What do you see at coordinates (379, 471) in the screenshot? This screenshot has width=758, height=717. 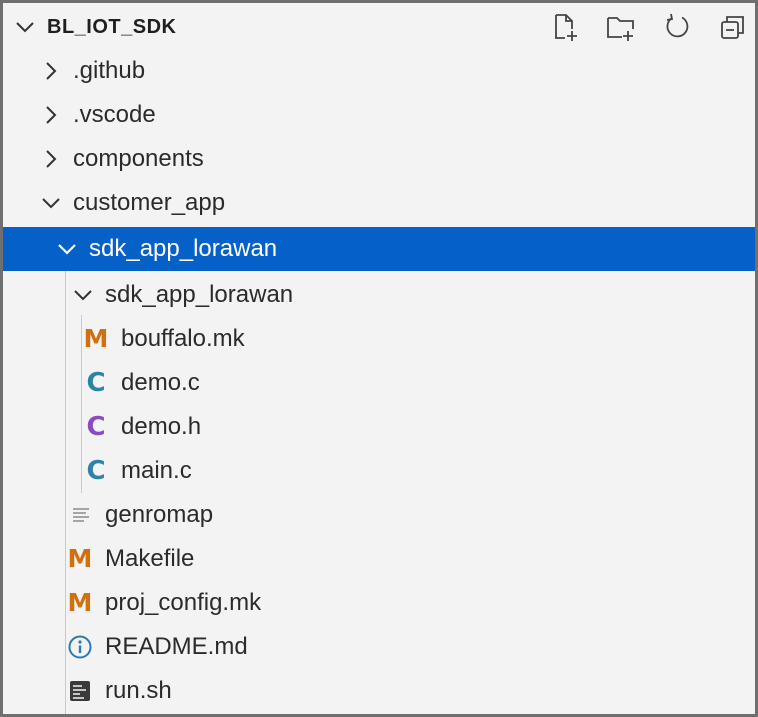 I see `tree-item-main-c: C main.c` at bounding box center [379, 471].